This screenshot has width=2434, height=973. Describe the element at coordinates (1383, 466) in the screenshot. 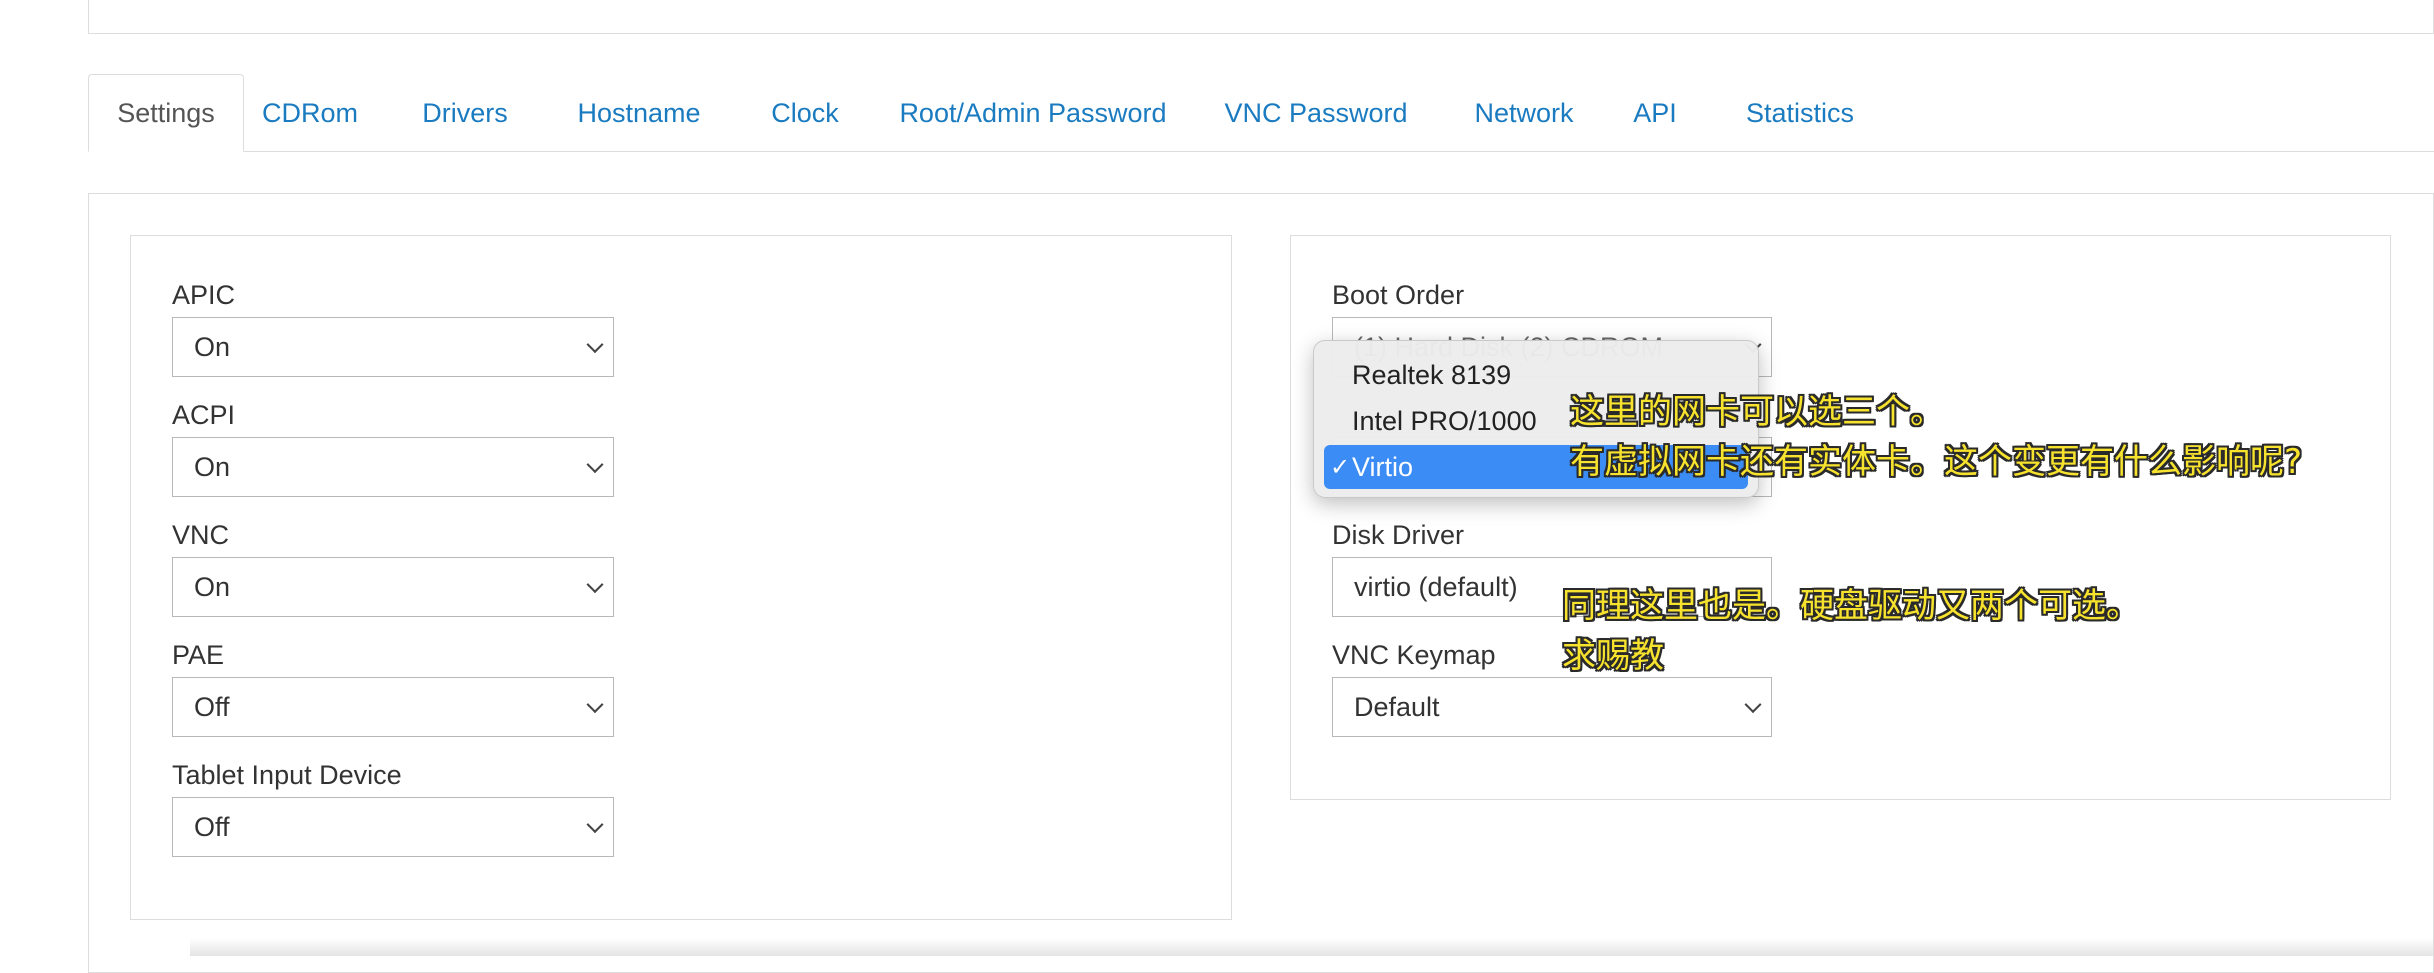

I see `nic-option-virtio-label: Virtio` at that location.